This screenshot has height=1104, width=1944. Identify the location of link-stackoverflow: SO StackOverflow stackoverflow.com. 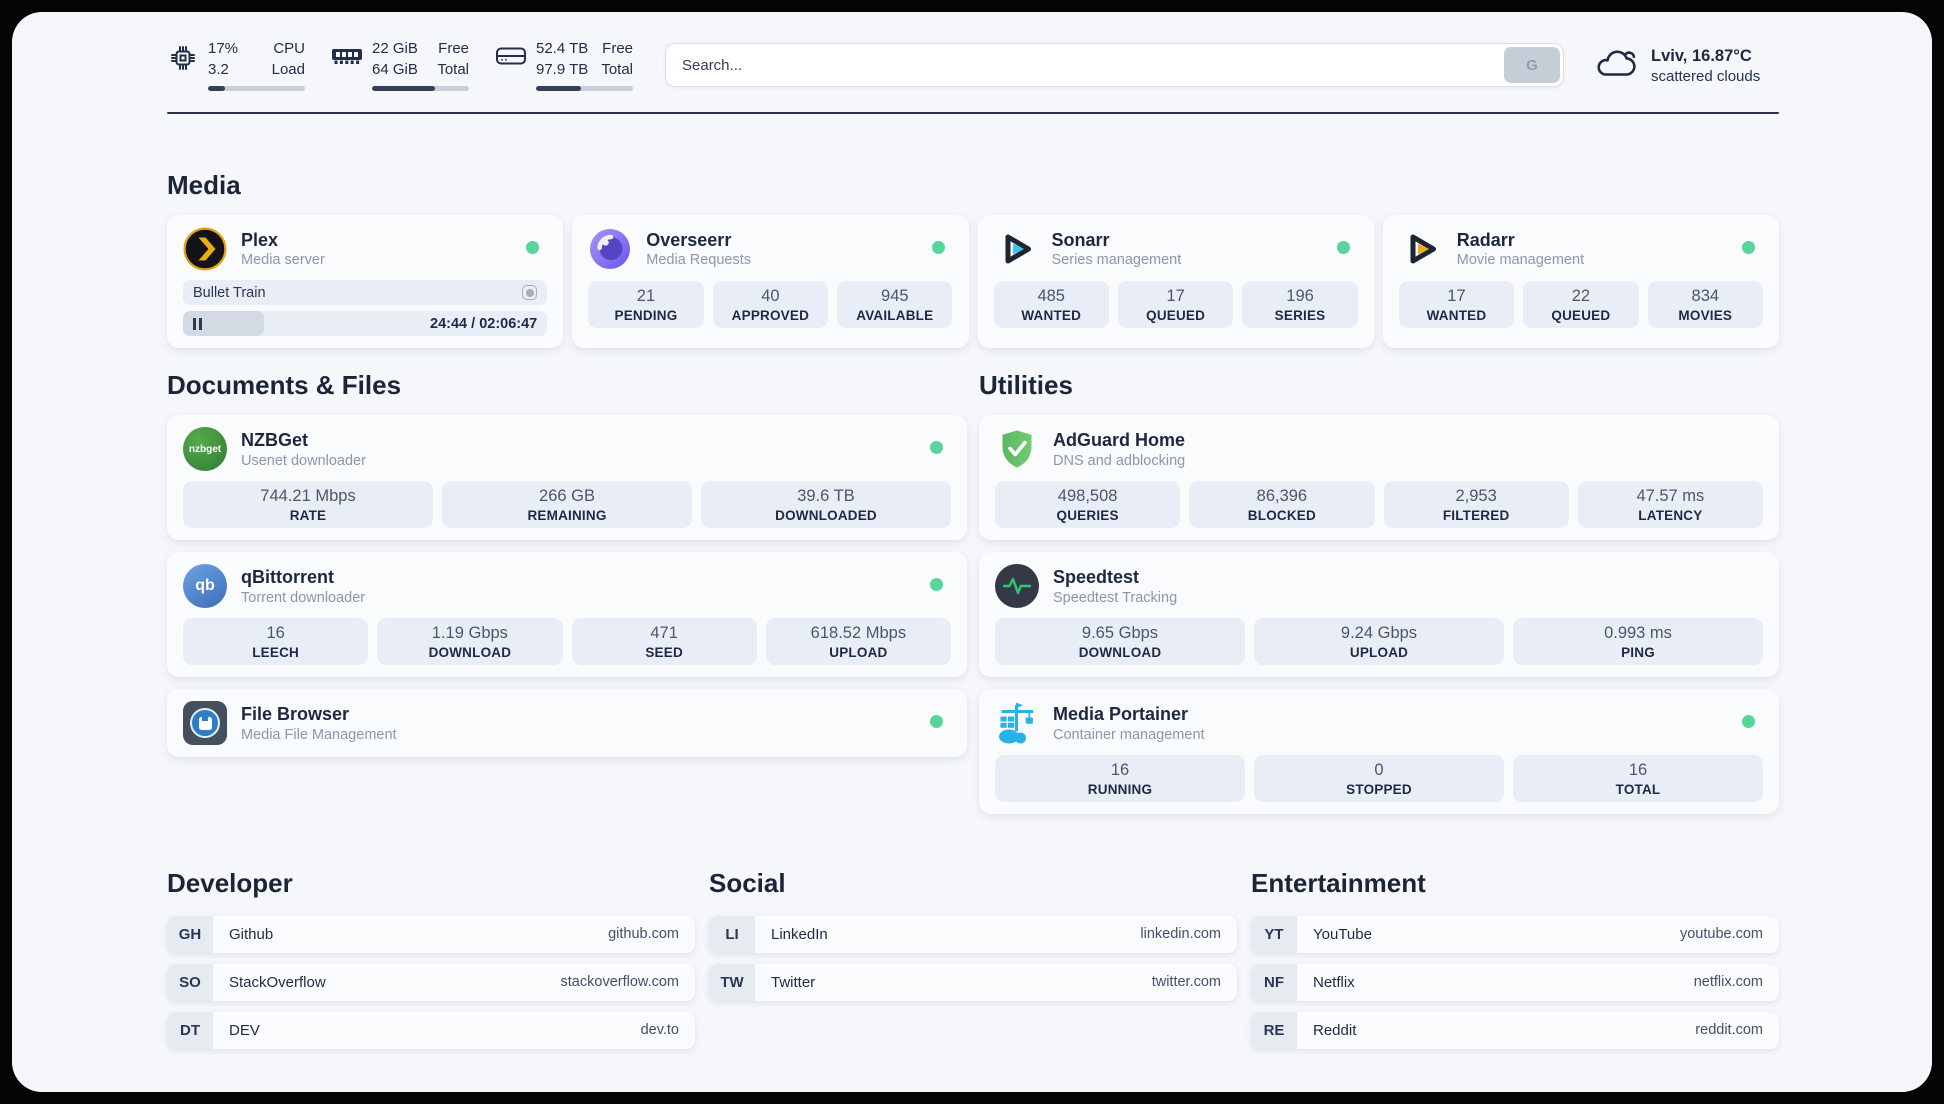
(431, 982).